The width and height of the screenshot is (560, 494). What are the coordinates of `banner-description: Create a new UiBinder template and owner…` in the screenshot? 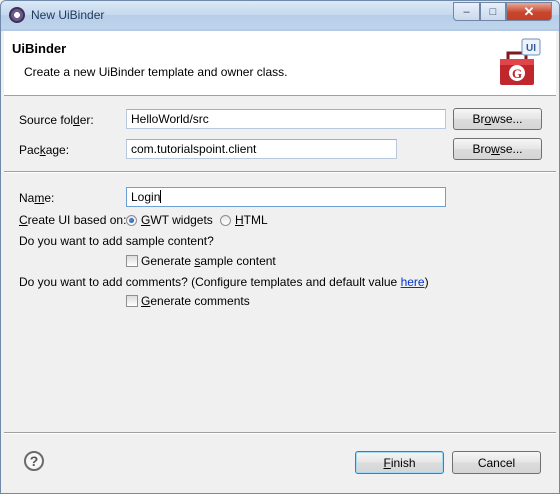 It's located at (156, 72).